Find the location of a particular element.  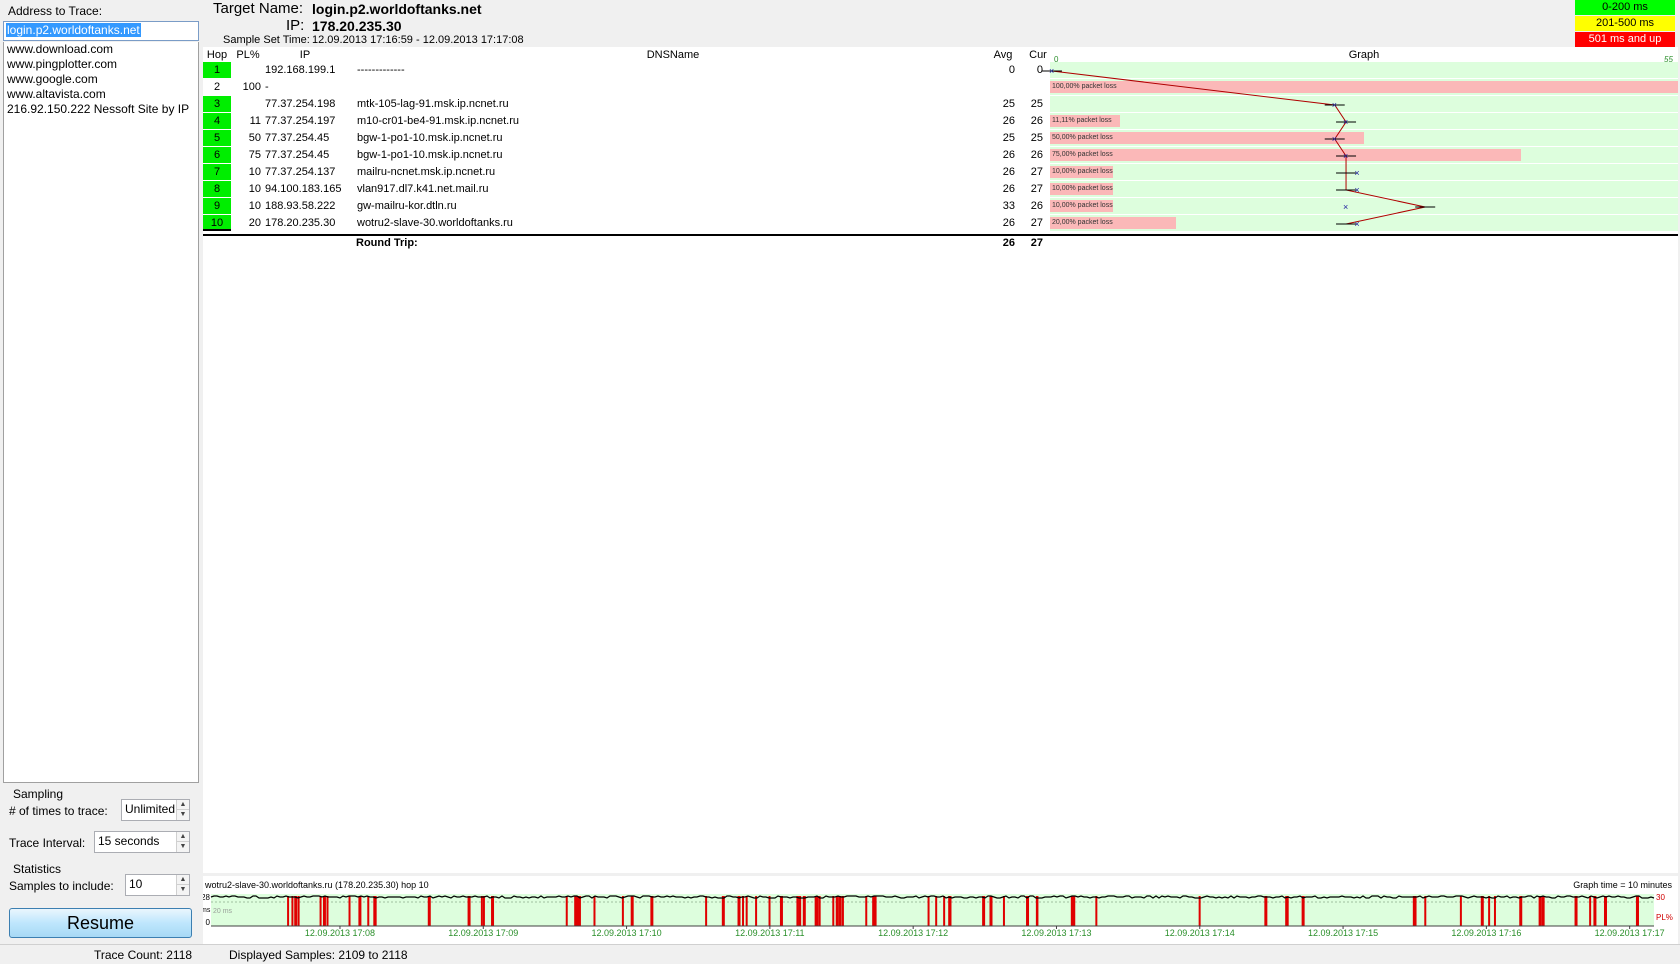

hop-ip: 94.100.183.165 is located at coordinates (303, 189).